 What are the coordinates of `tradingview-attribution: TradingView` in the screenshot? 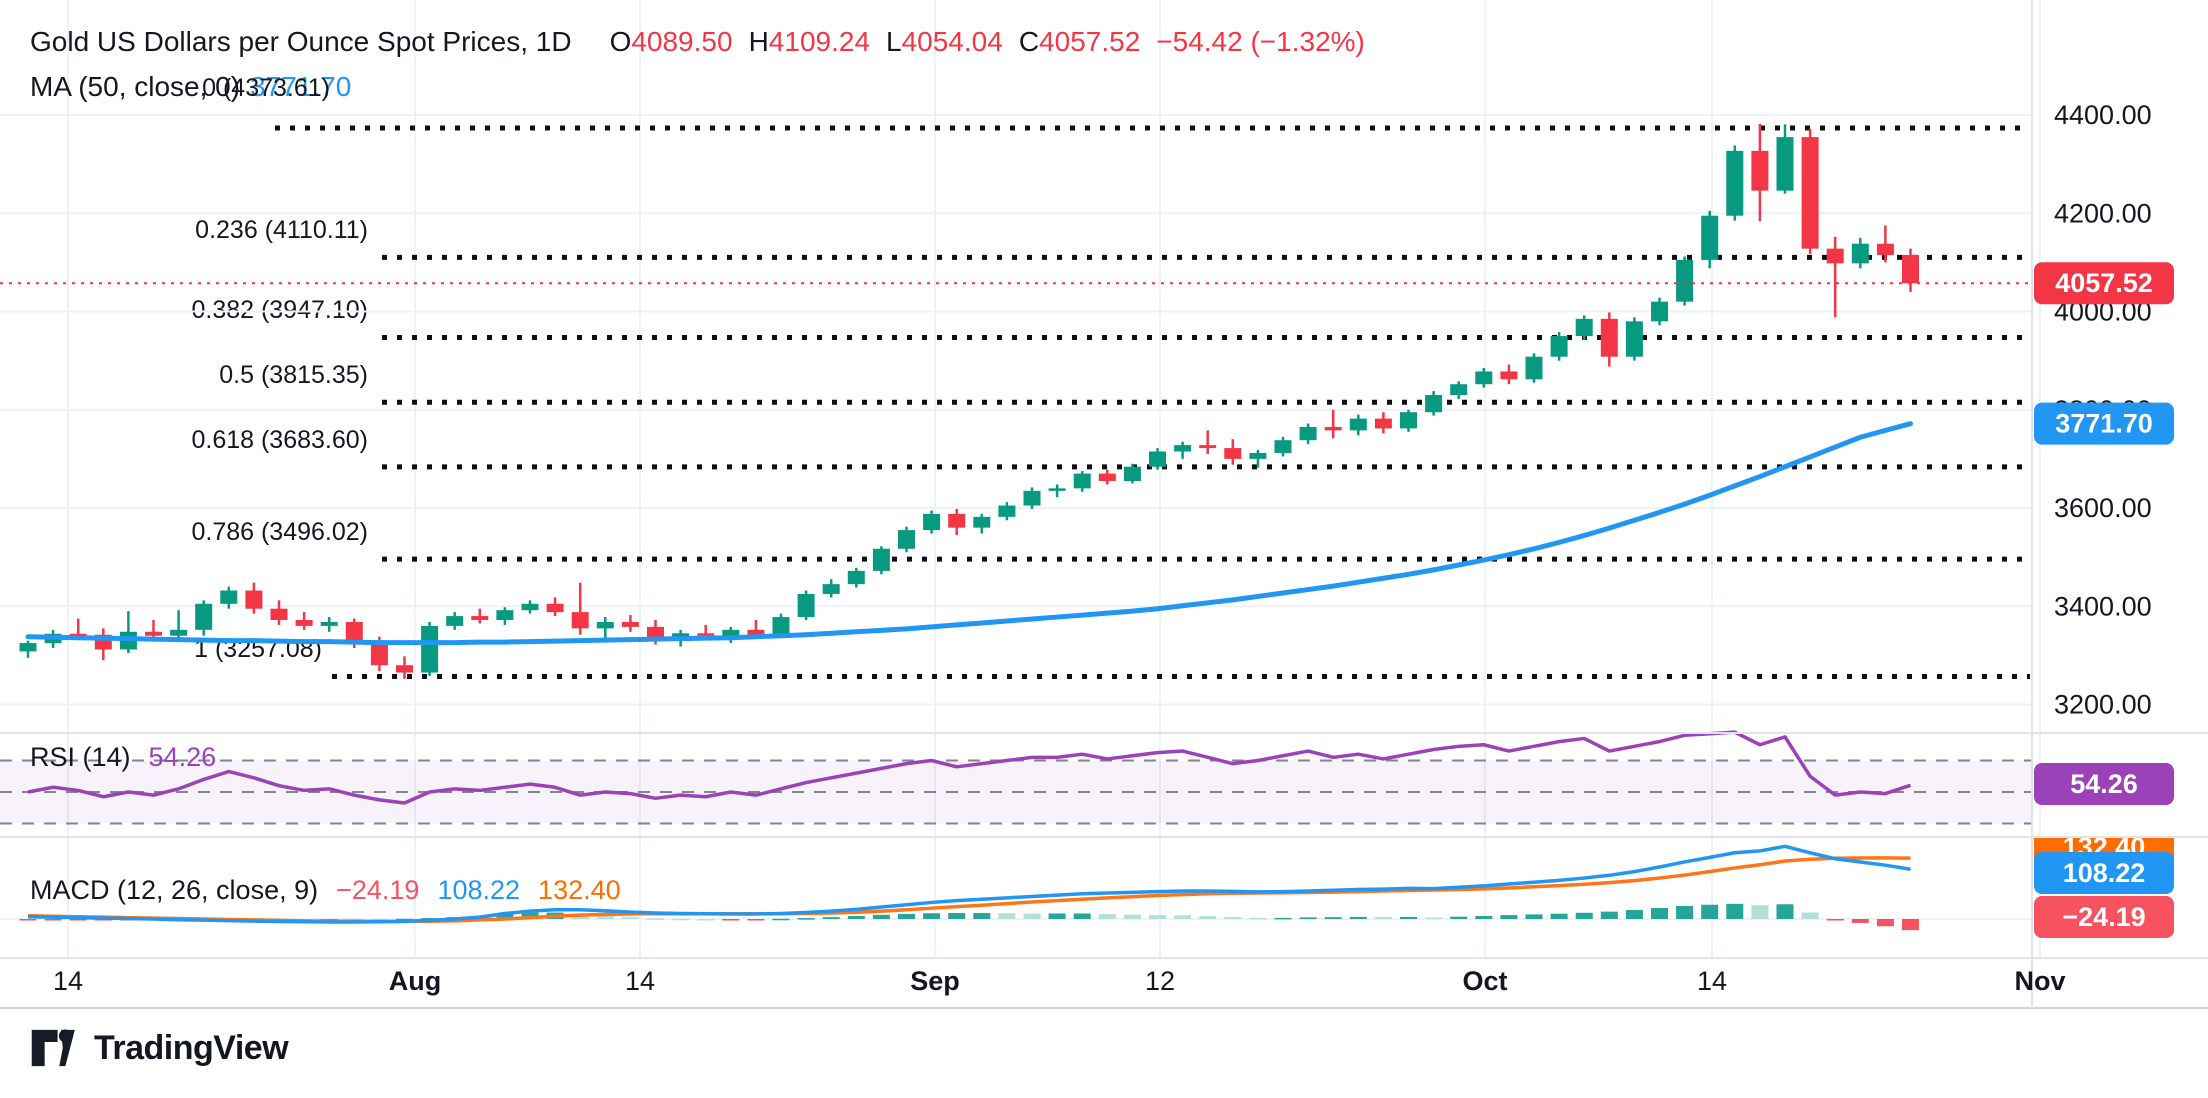 It's located at (159, 1048).